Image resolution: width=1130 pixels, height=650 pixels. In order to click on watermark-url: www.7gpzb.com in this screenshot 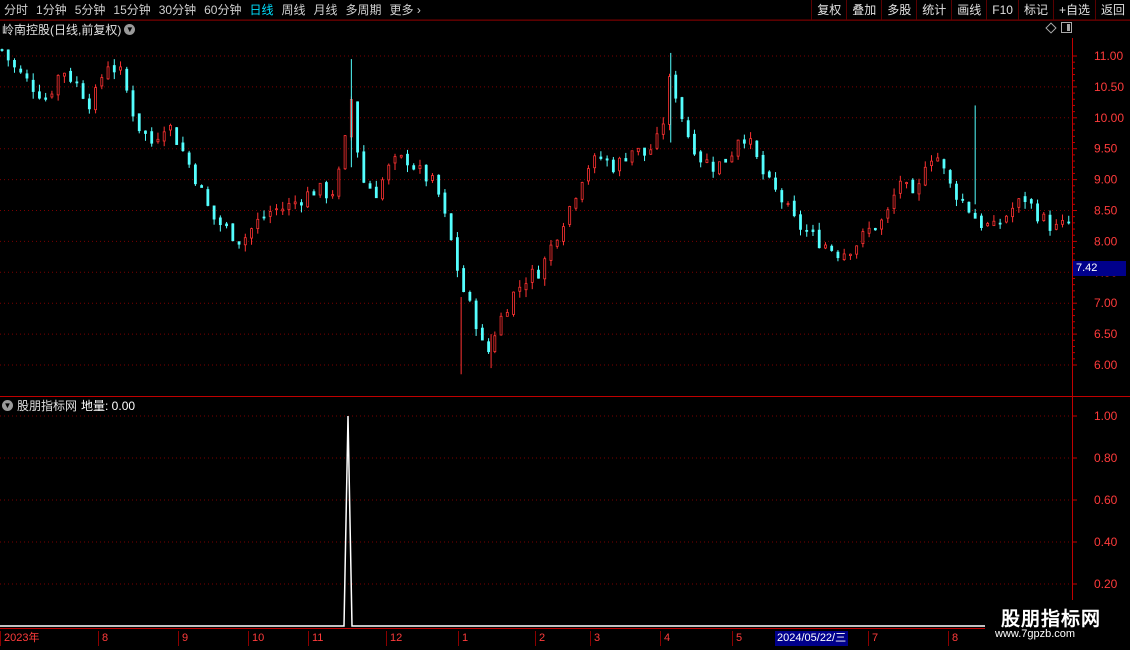, I will do `click(1035, 634)`.